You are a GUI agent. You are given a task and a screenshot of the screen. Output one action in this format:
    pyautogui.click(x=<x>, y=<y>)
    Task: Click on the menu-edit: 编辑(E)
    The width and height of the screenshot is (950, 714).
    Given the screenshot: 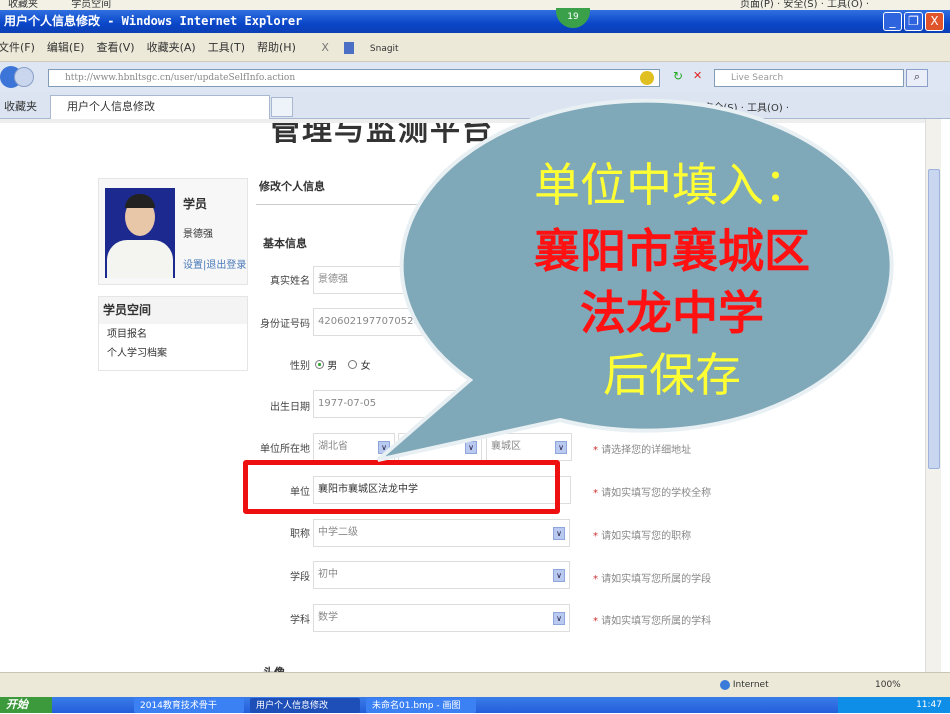 What is the action you would take?
    pyautogui.click(x=66, y=47)
    